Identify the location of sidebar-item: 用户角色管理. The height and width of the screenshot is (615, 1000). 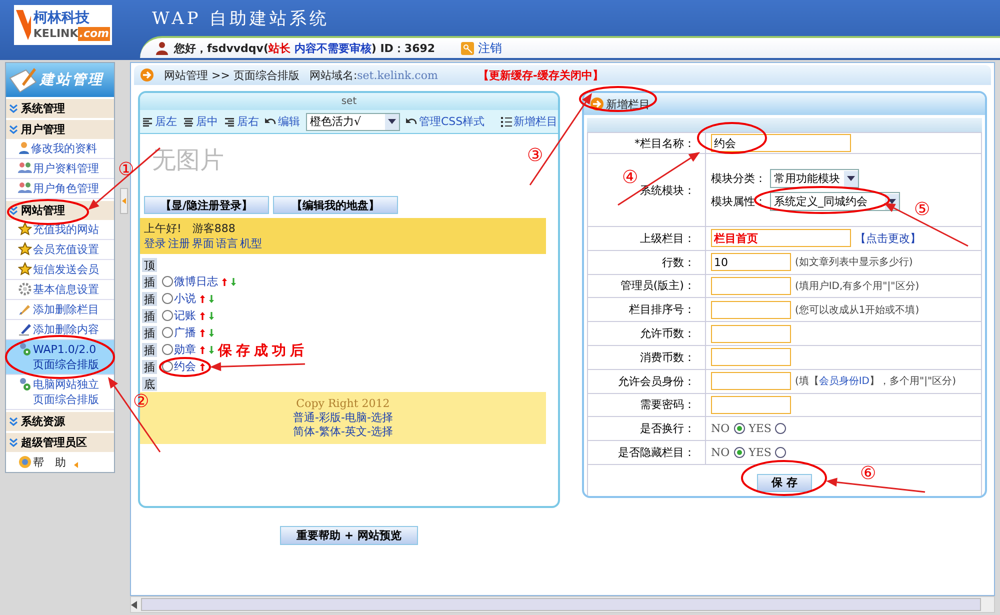
(60, 189).